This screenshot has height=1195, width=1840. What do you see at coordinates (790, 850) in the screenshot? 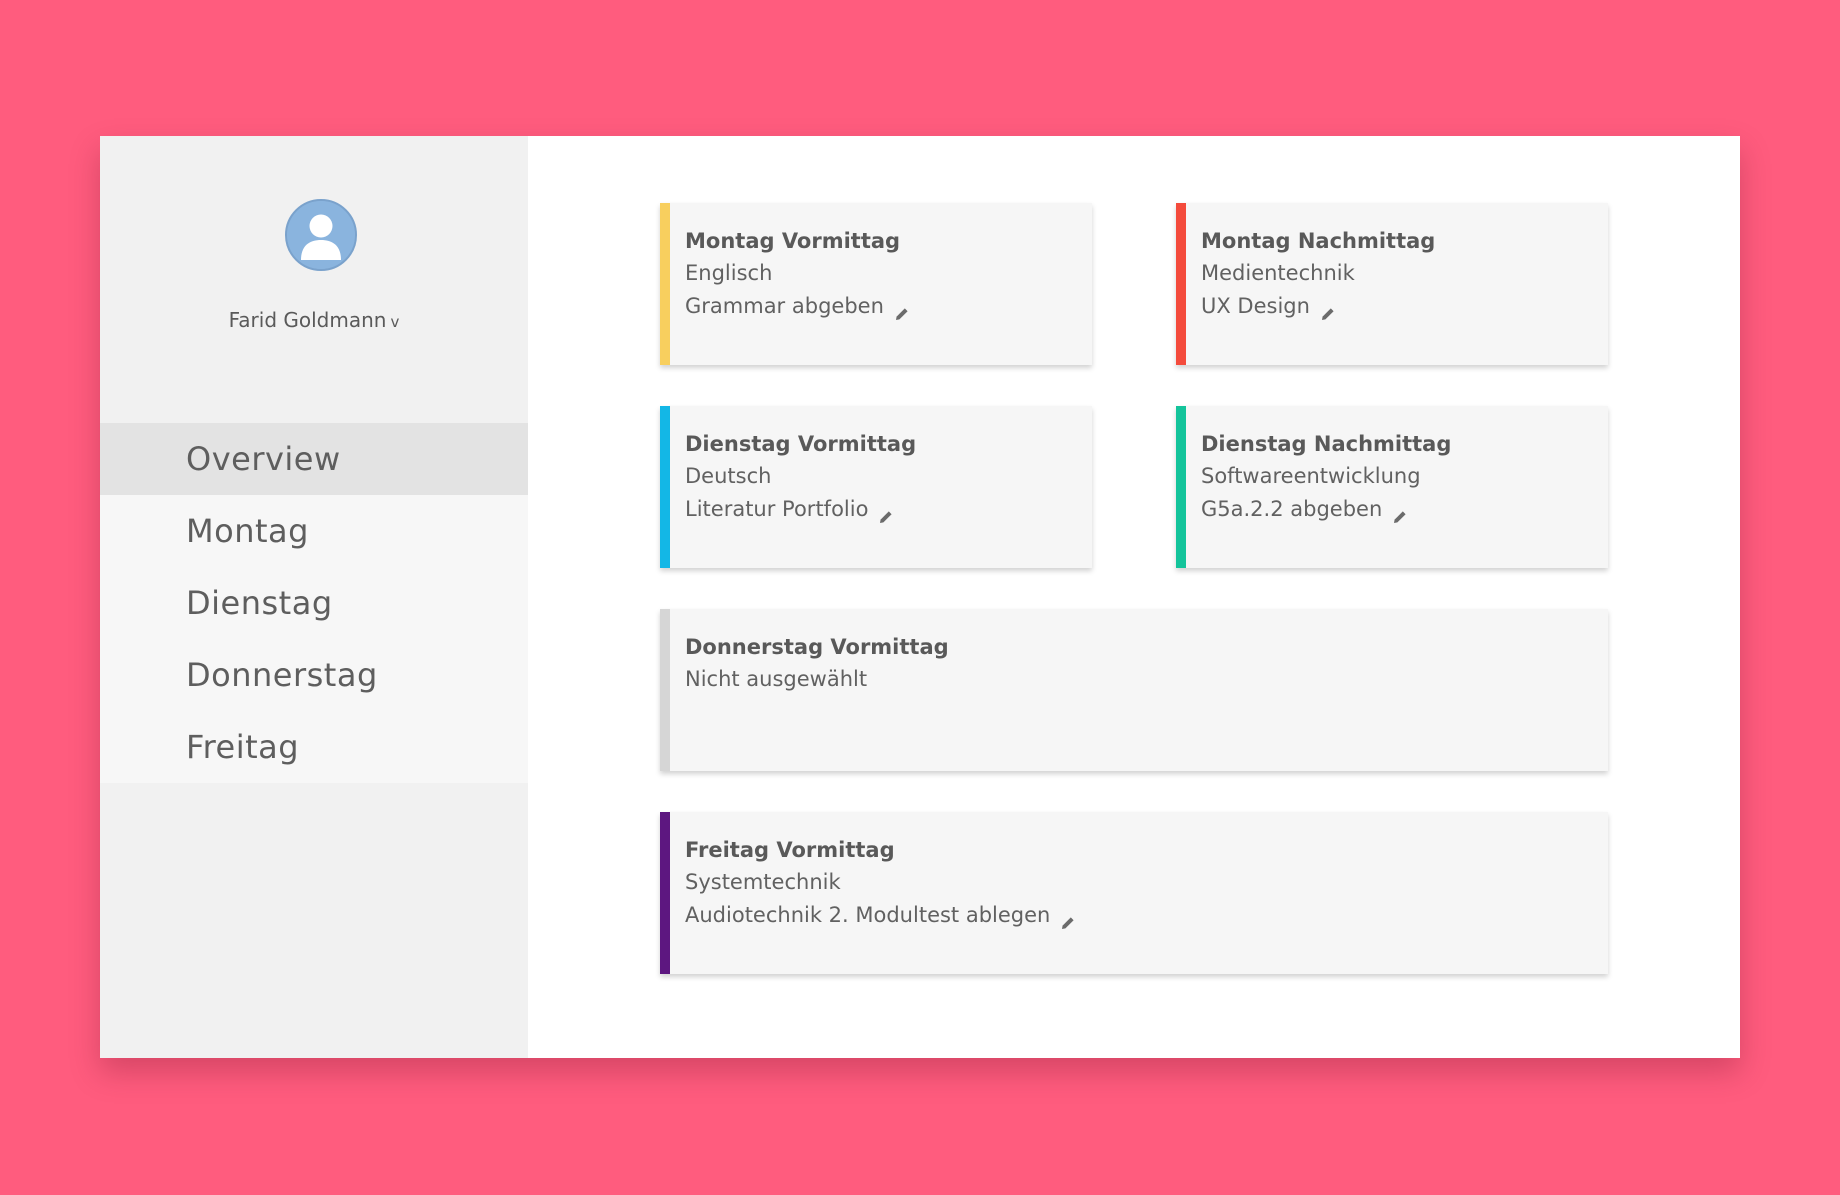
I see `card-title: Freitag Vormittag` at bounding box center [790, 850].